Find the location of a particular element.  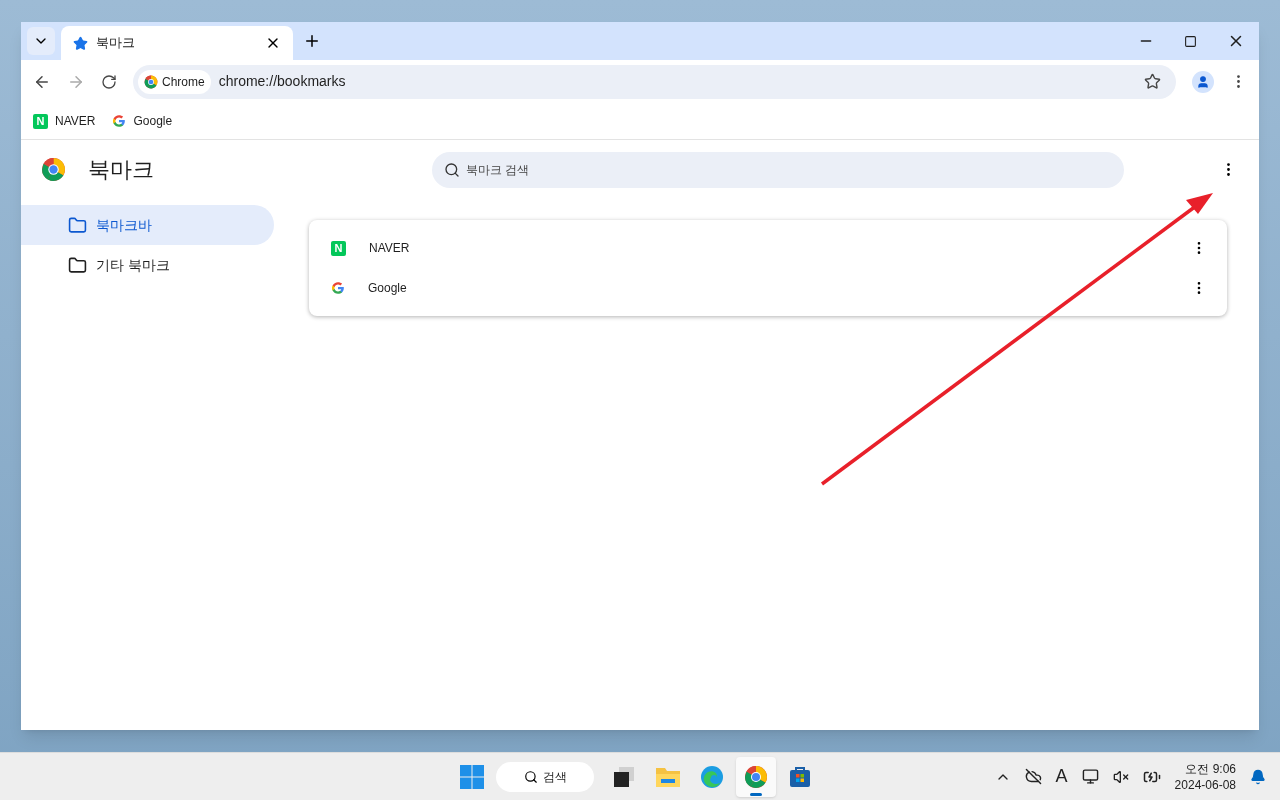

bookmark-star-icon is located at coordinates (1152, 81).